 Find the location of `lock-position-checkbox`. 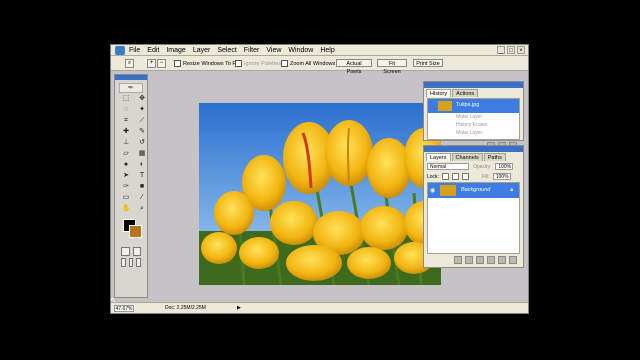

lock-position-checkbox is located at coordinates (465, 176).